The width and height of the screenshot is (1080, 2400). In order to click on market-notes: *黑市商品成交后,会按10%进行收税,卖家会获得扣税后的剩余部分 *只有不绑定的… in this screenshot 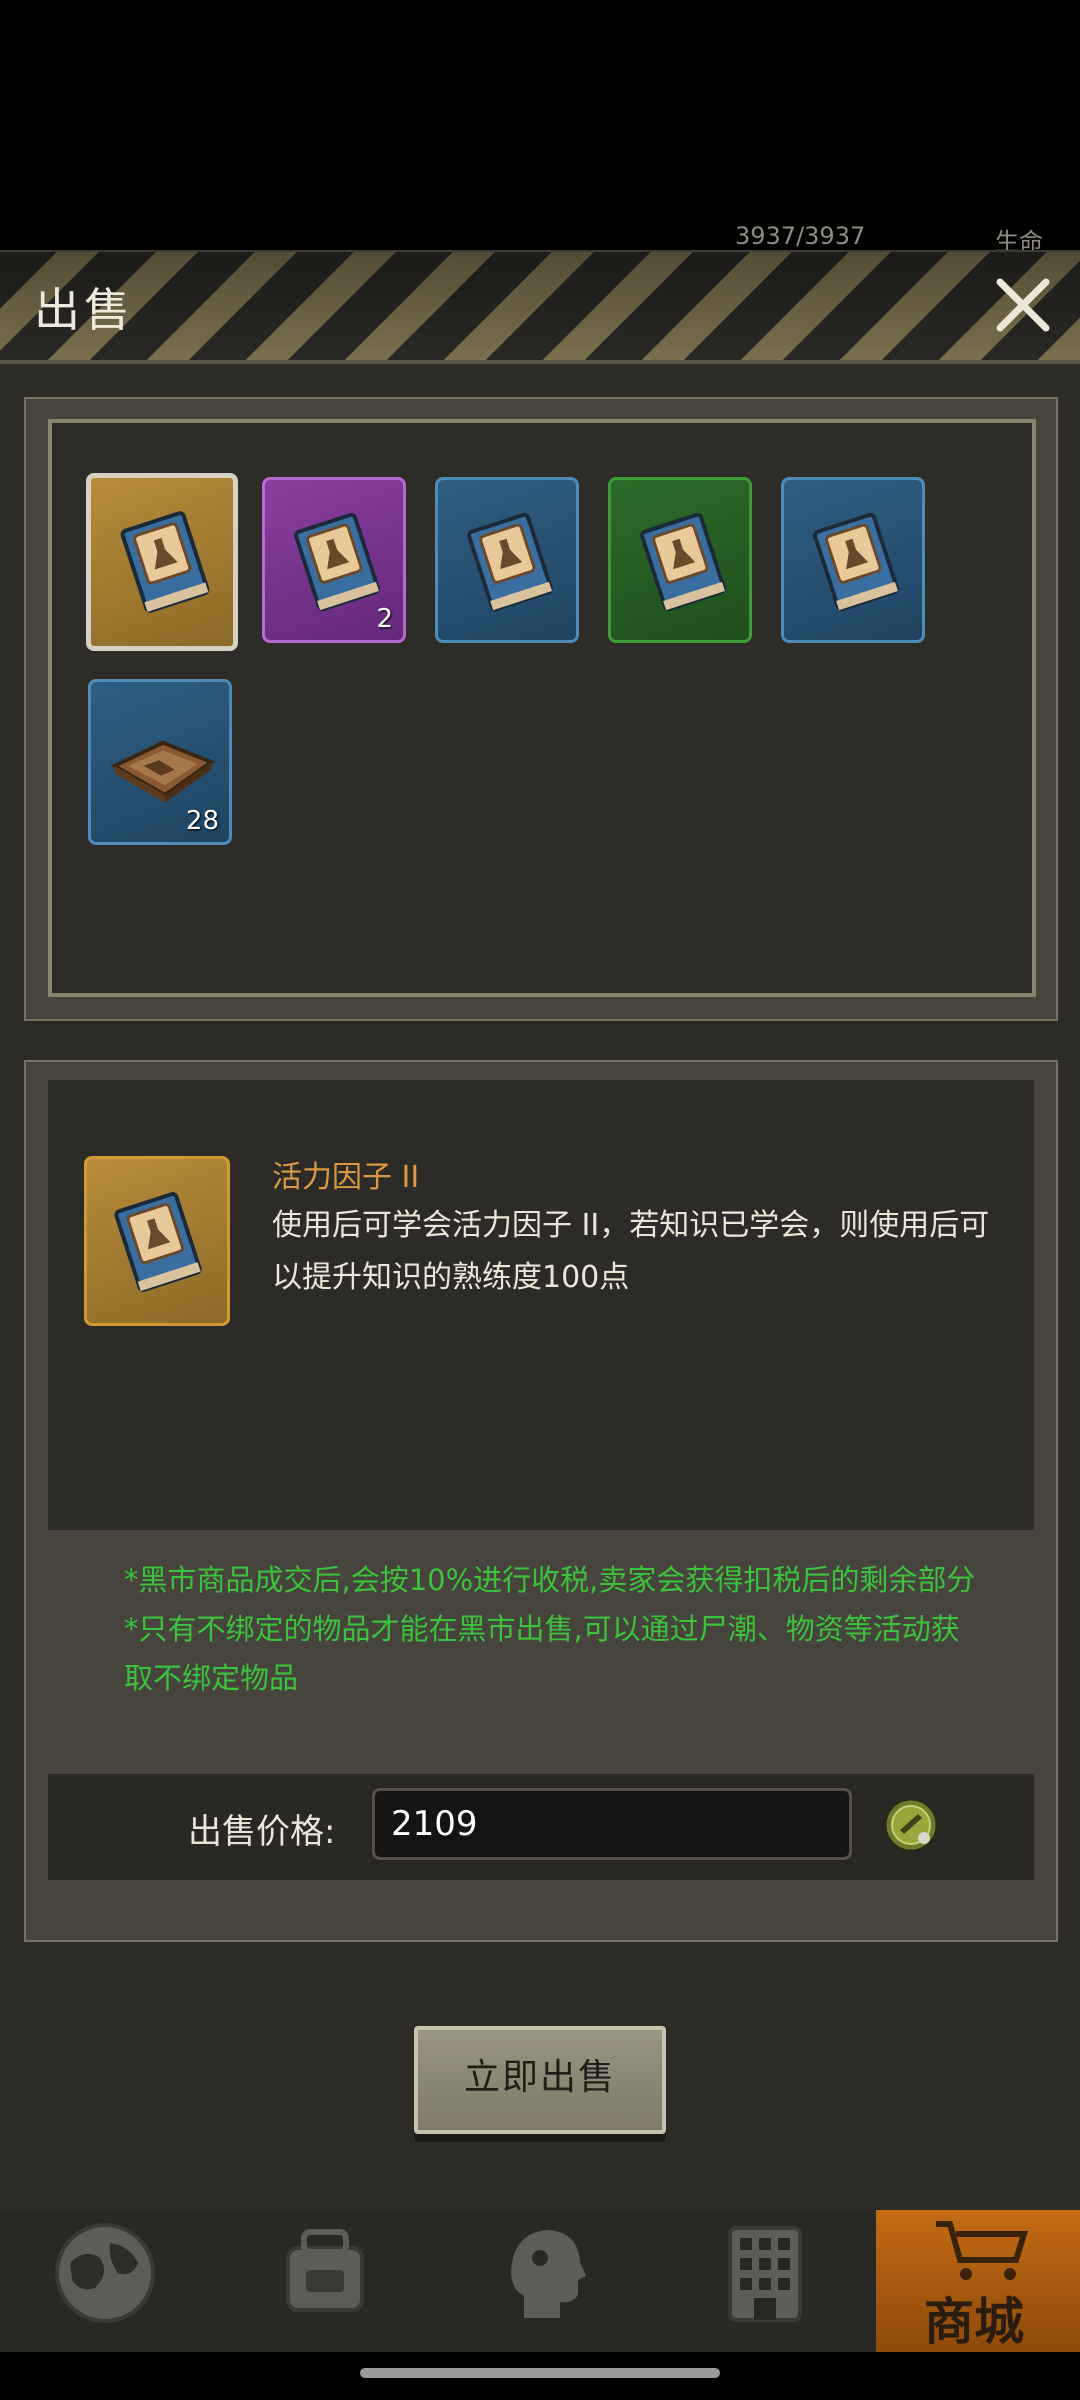, I will do `click(554, 1629)`.